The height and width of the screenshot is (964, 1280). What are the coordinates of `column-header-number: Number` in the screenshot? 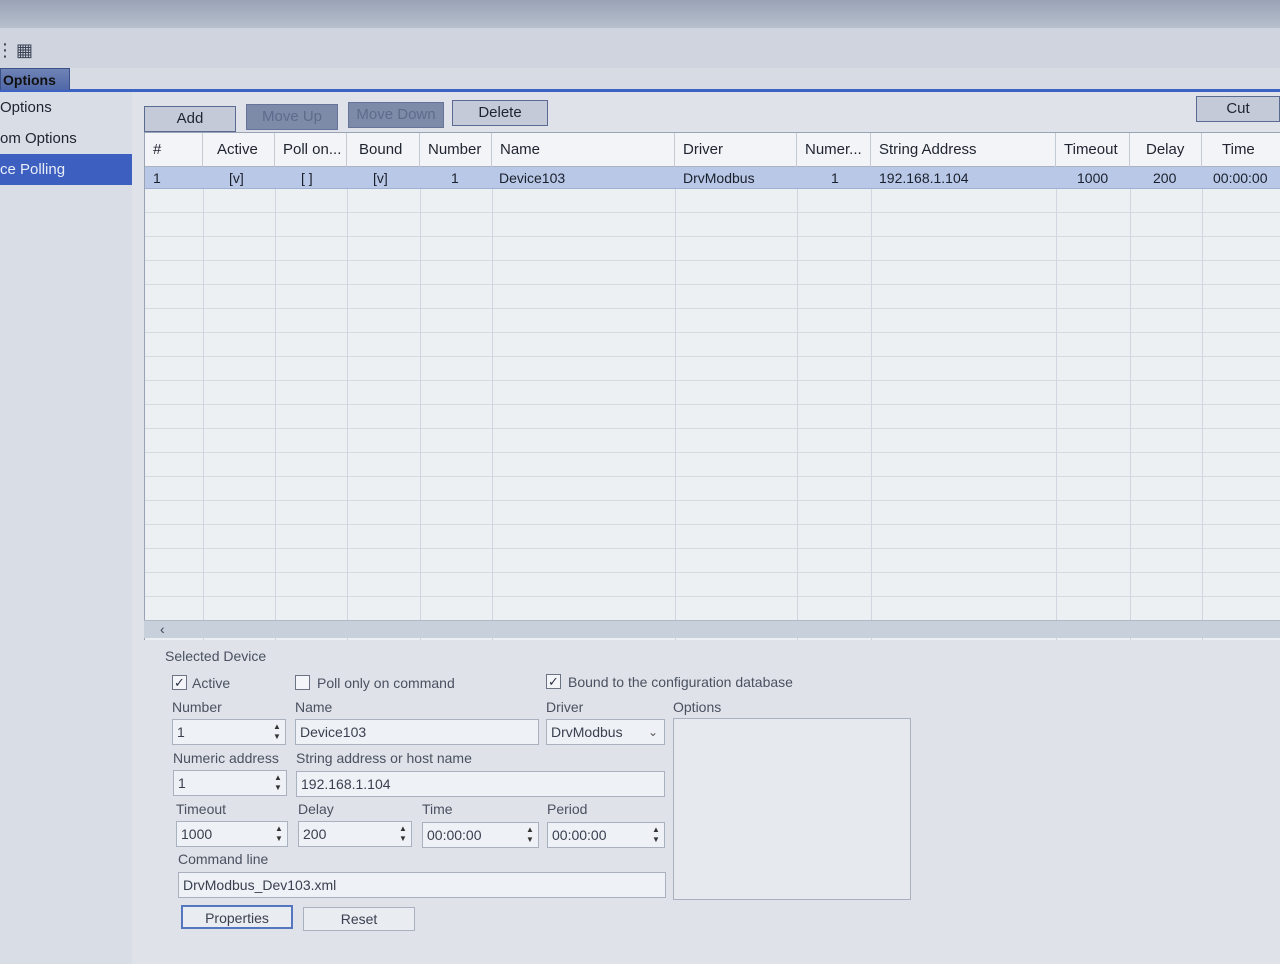 It's located at (456, 150).